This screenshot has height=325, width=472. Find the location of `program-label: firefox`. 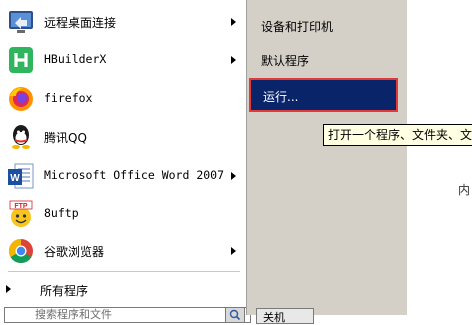

program-label: firefox is located at coordinates (68, 98).